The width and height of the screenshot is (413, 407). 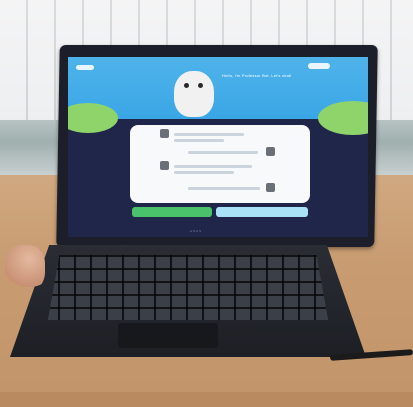 What do you see at coordinates (262, 212) in the screenshot?
I see `blue-input-bar` at bounding box center [262, 212].